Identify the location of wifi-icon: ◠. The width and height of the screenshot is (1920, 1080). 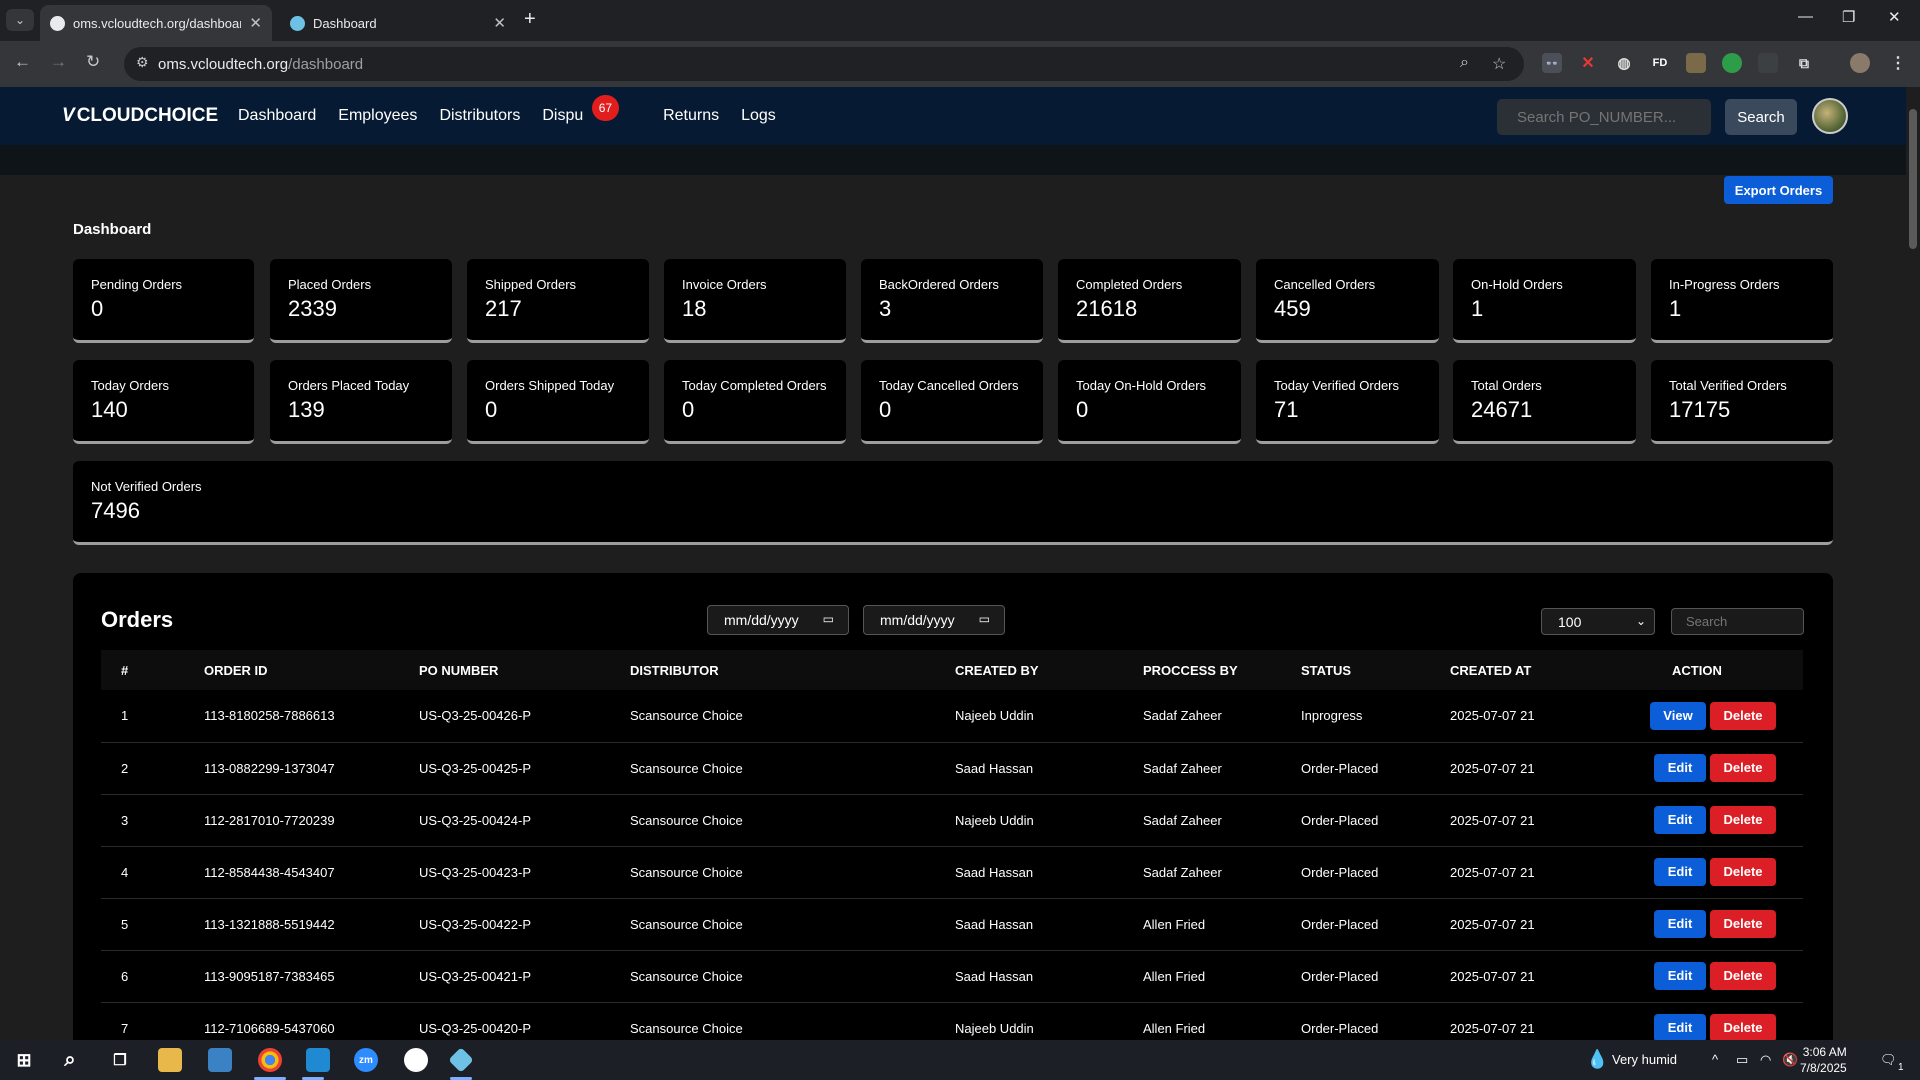
(1765, 1060).